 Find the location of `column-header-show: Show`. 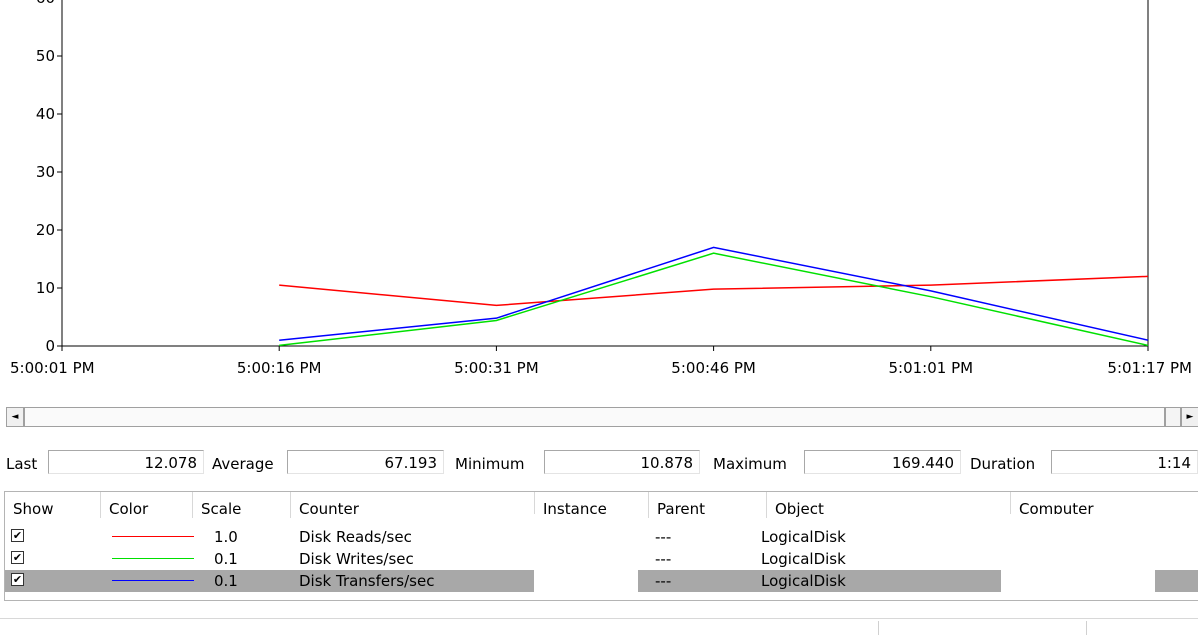

column-header-show: Show is located at coordinates (53, 505).